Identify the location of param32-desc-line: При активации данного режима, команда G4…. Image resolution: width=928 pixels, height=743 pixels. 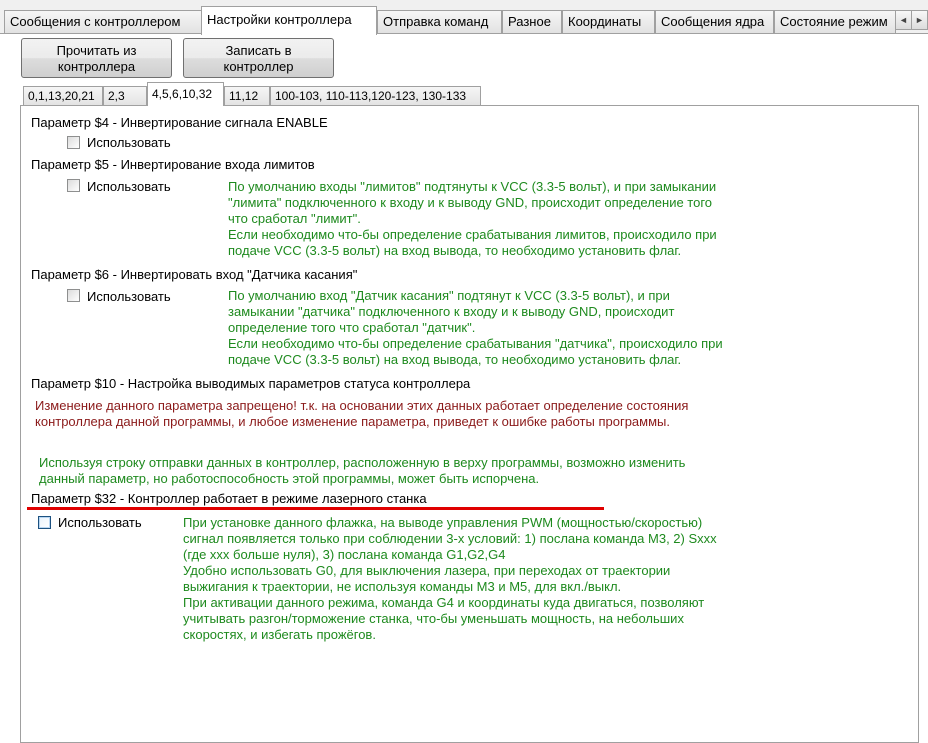
(444, 602).